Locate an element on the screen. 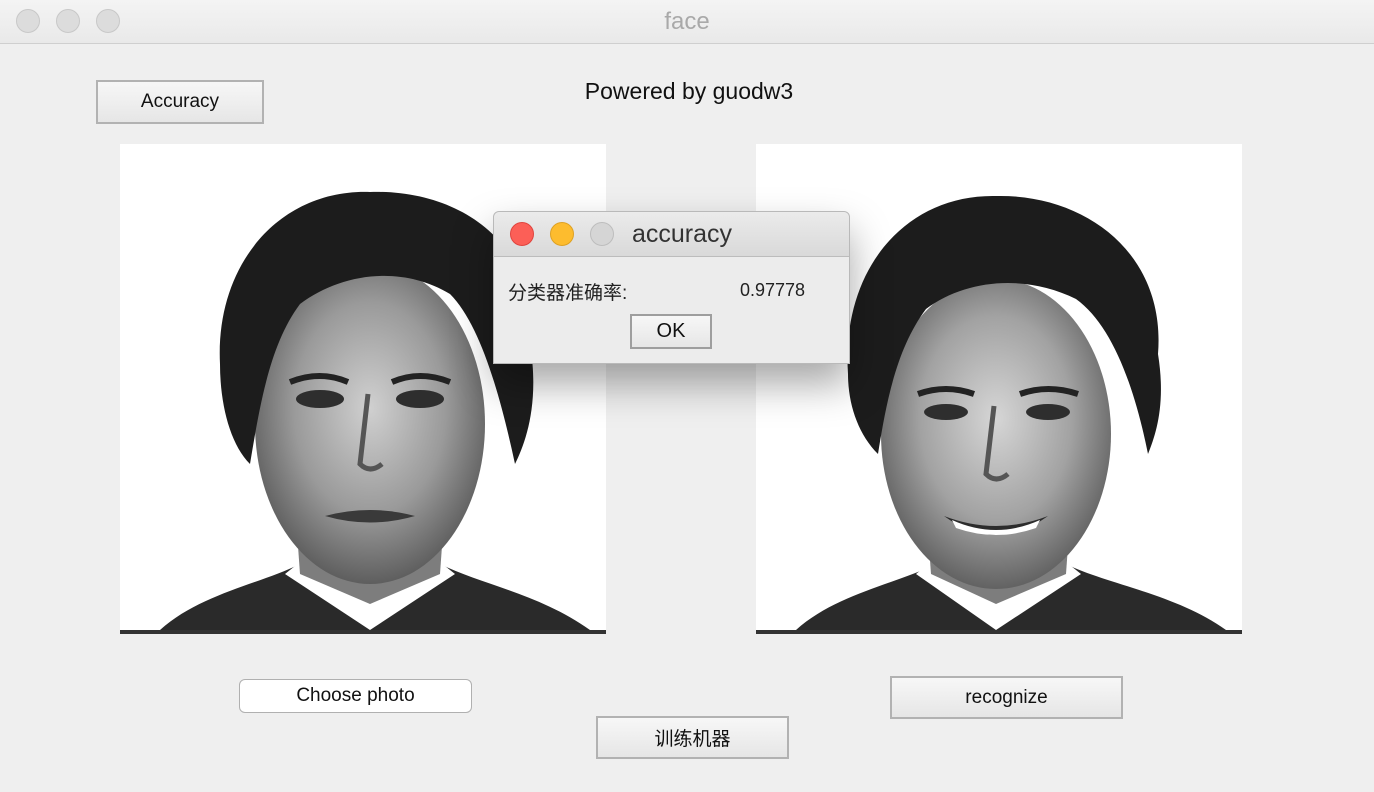 This screenshot has height=792, width=1374. powered-by-caption: Powered by guodw3 is located at coordinates (689, 91).